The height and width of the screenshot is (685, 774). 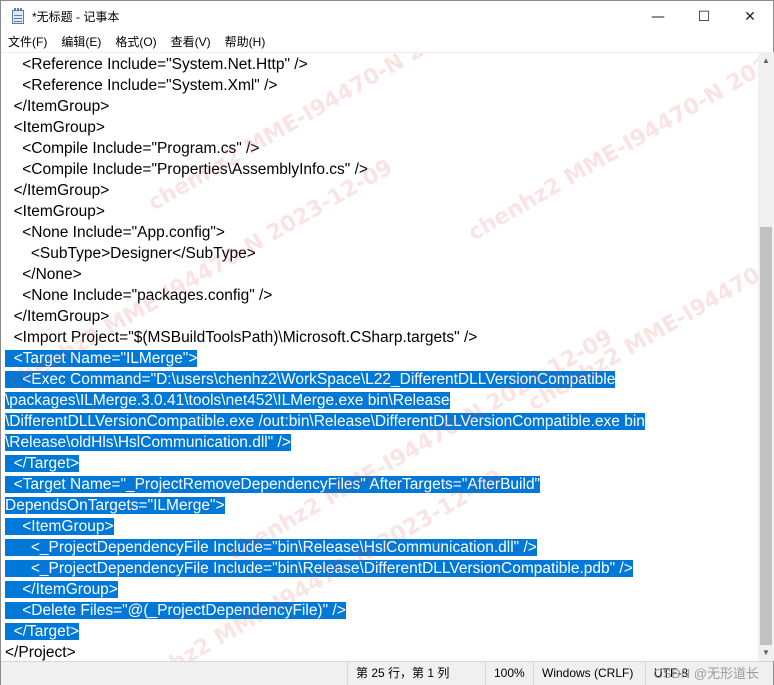 I want to click on text-line-content: <Target Name="ILMerge">, so click(x=101, y=358).